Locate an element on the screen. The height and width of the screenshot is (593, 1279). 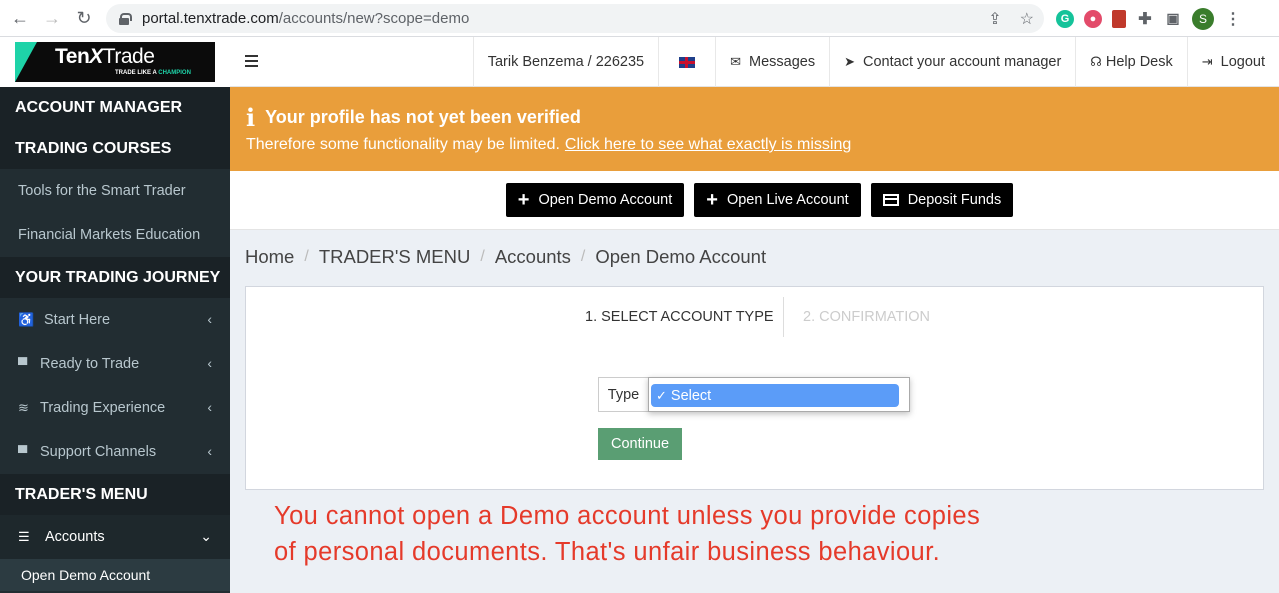
tenxtrade-logo: TenXTrade TRADE LIKE A CHAMPION is located at coordinates (115, 62).